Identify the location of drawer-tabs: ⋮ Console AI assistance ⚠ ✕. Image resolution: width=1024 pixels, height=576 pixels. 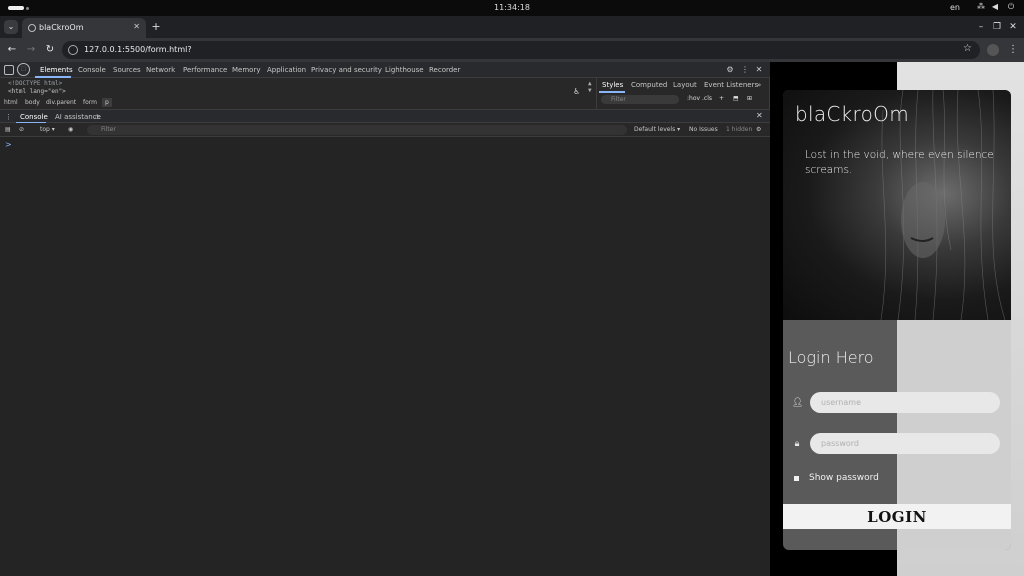
(385, 116).